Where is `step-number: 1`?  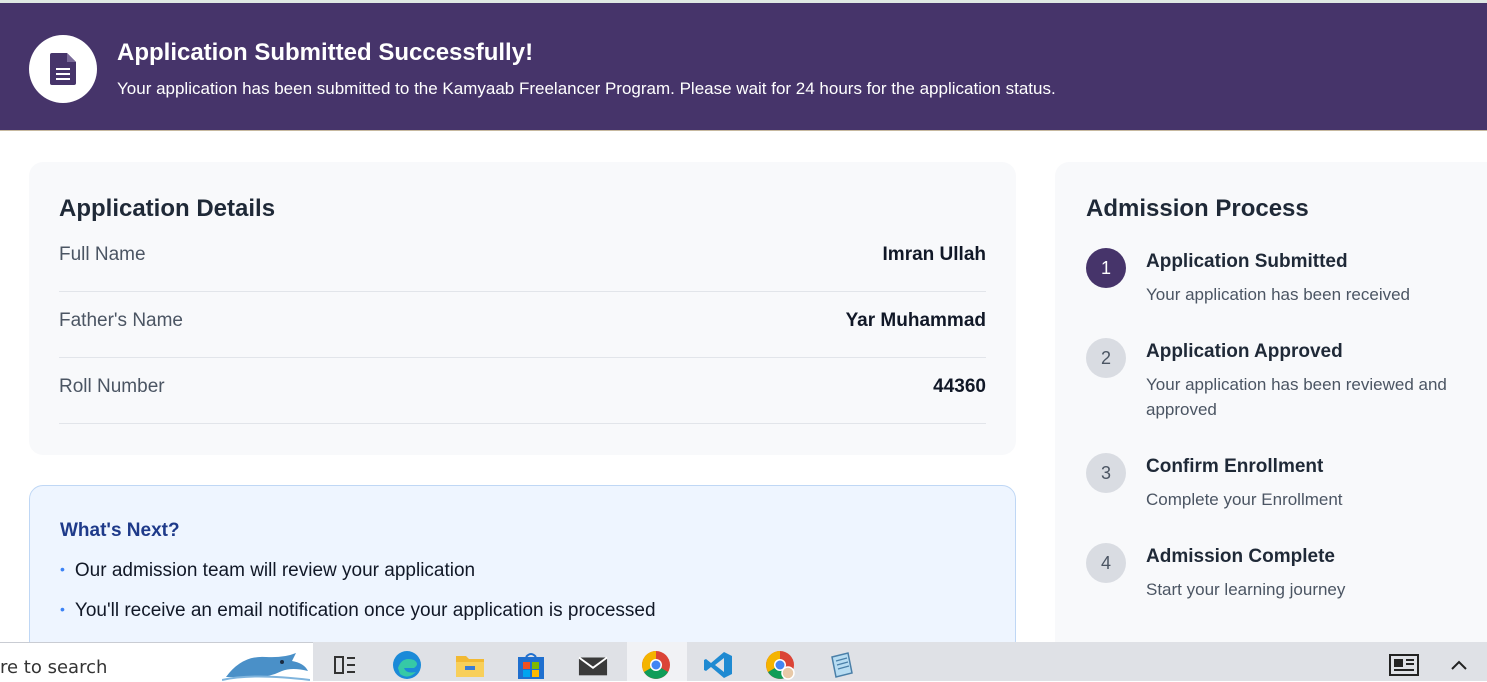 step-number: 1 is located at coordinates (1106, 268).